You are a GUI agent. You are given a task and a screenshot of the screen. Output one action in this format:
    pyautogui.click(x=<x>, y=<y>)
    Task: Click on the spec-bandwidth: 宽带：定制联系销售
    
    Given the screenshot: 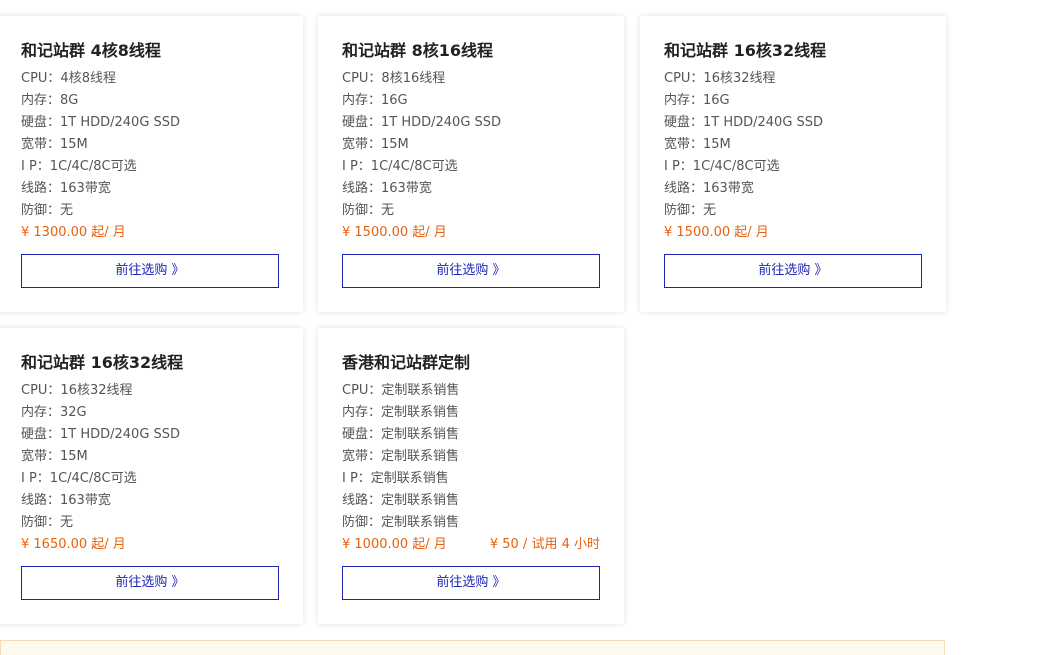 What is the action you would take?
    pyautogui.click(x=401, y=456)
    